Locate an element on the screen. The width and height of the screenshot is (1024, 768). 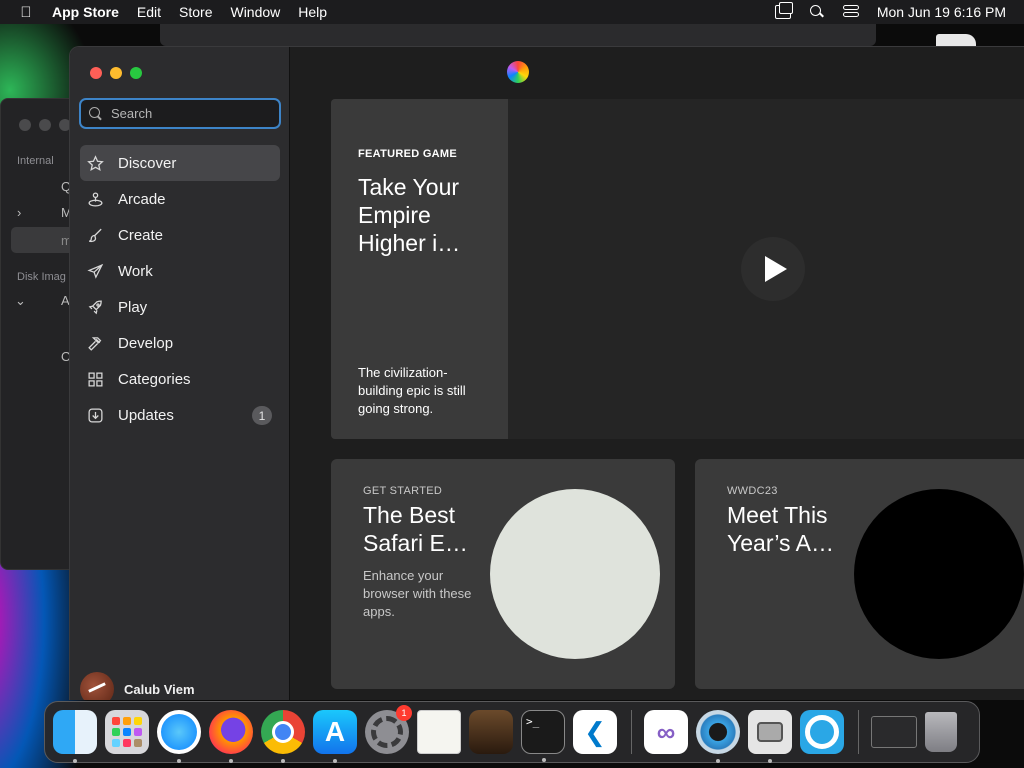
screen-mirroring-icon is located at coordinates (783, 10).